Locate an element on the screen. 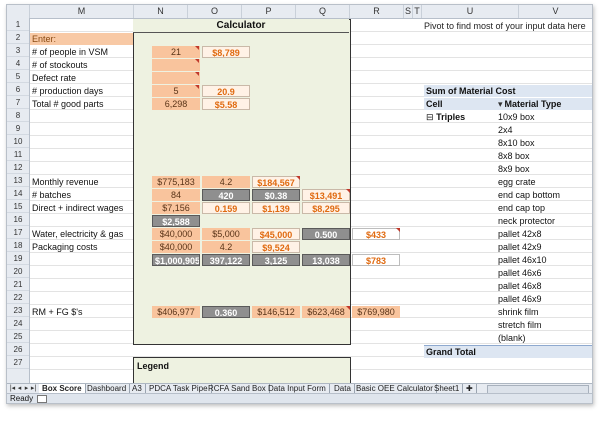 The height and width of the screenshot is (430, 600). cell-o18: 4.2 is located at coordinates (226, 247).